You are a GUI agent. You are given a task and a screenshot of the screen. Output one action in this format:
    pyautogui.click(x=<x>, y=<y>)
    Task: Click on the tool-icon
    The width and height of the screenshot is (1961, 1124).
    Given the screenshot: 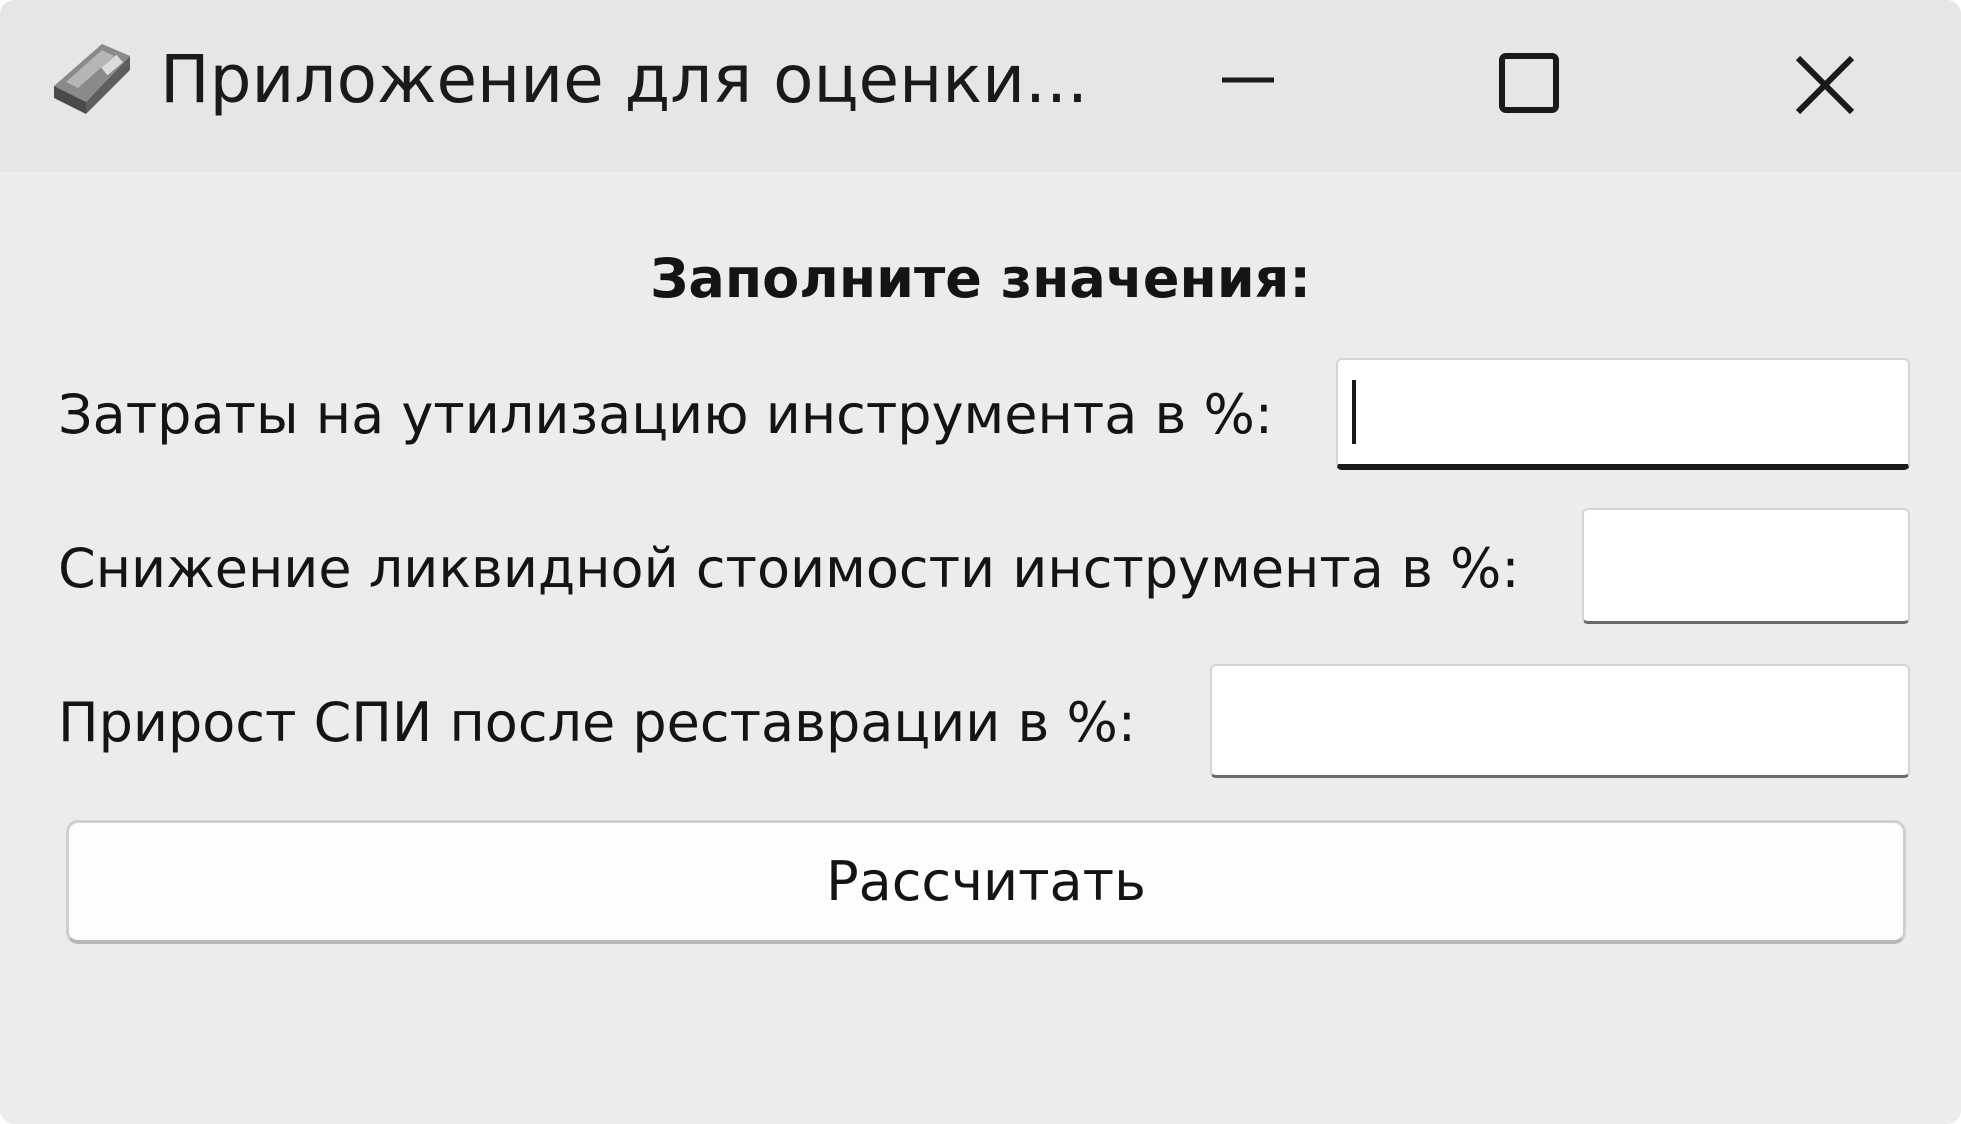 What is the action you would take?
    pyautogui.click(x=92, y=79)
    